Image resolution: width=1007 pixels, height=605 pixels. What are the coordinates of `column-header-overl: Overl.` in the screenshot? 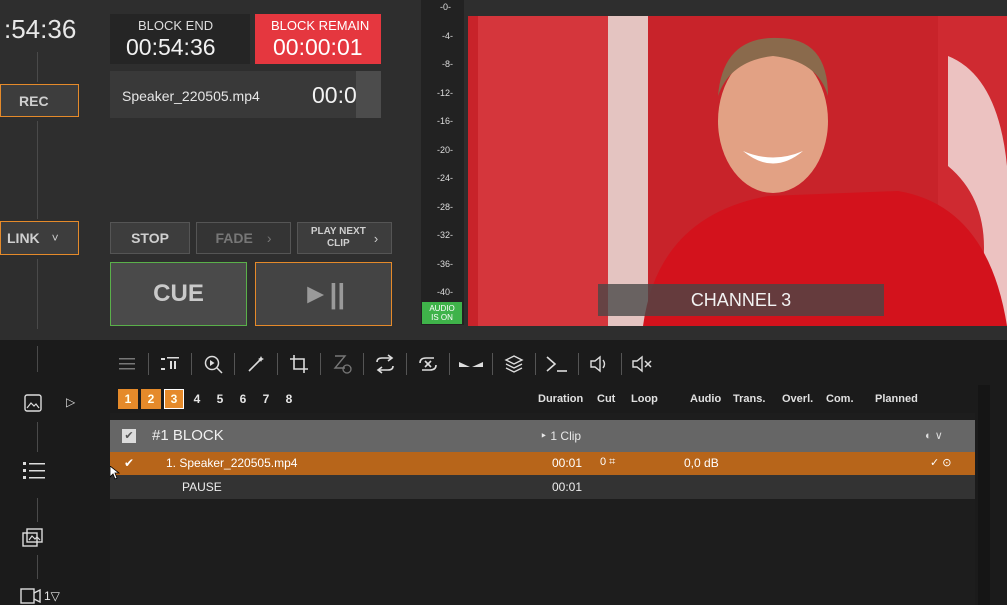 It's located at (797, 399).